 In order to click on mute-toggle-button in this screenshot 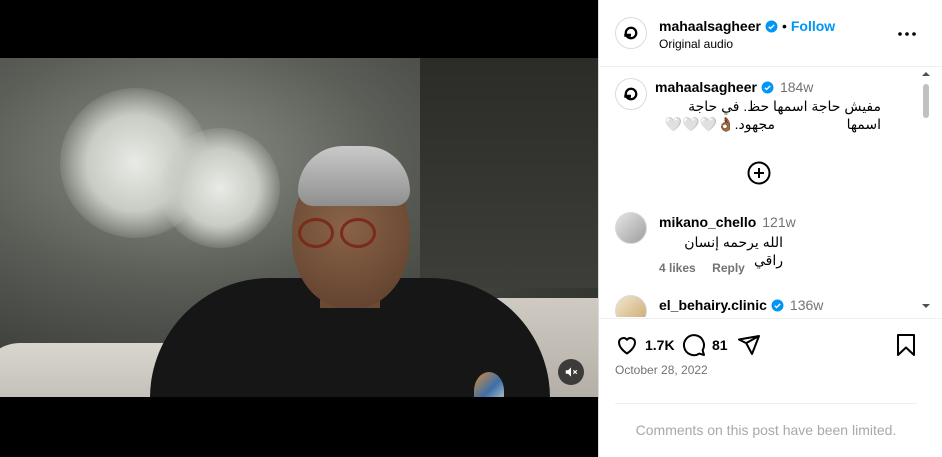, I will do `click(571, 372)`.